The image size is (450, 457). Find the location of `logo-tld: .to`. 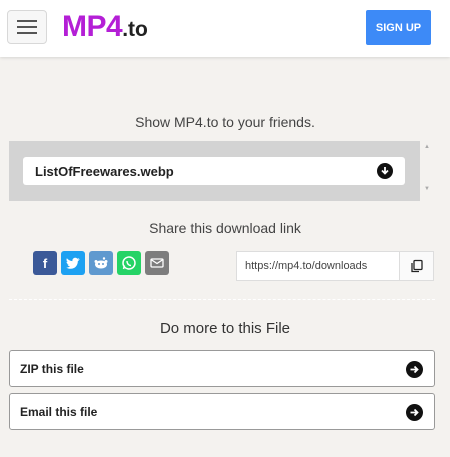

logo-tld: .to is located at coordinates (135, 29).